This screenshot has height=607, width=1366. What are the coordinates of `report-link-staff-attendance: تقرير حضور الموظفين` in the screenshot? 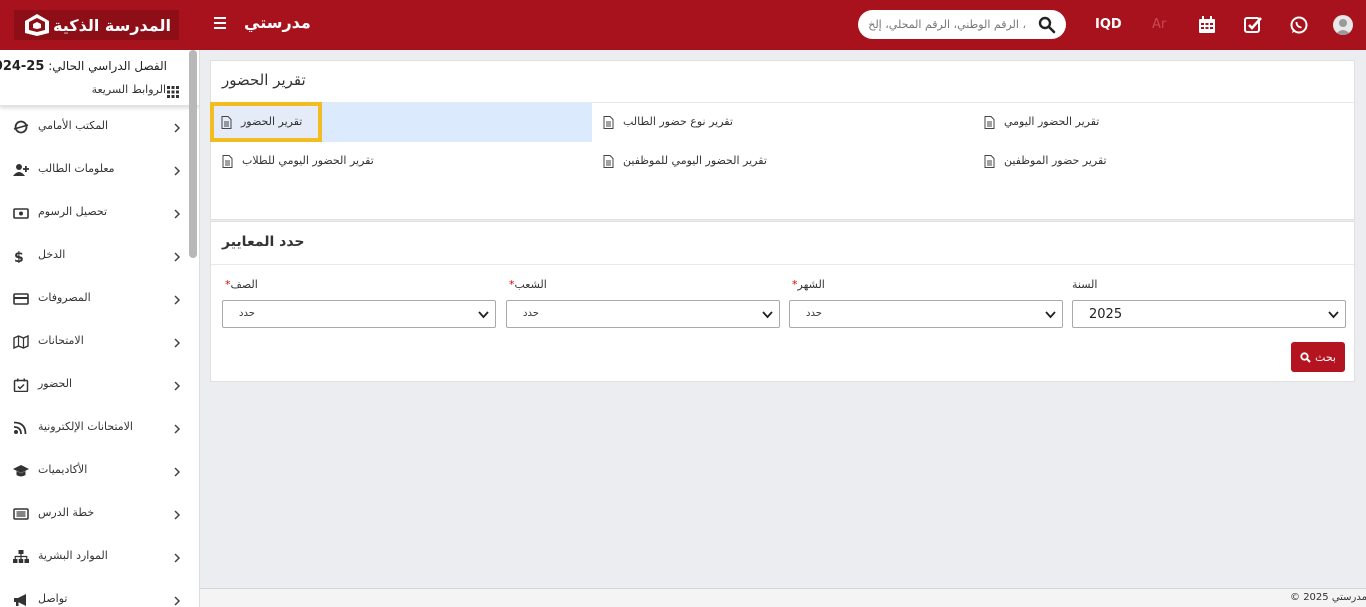 It's located at (1163, 161).